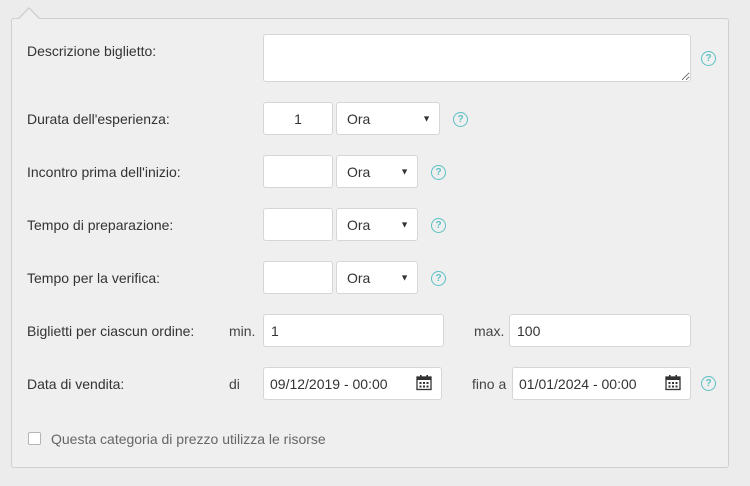 The image size is (750, 486). I want to click on tickets-max-value: 100, so click(529, 330).